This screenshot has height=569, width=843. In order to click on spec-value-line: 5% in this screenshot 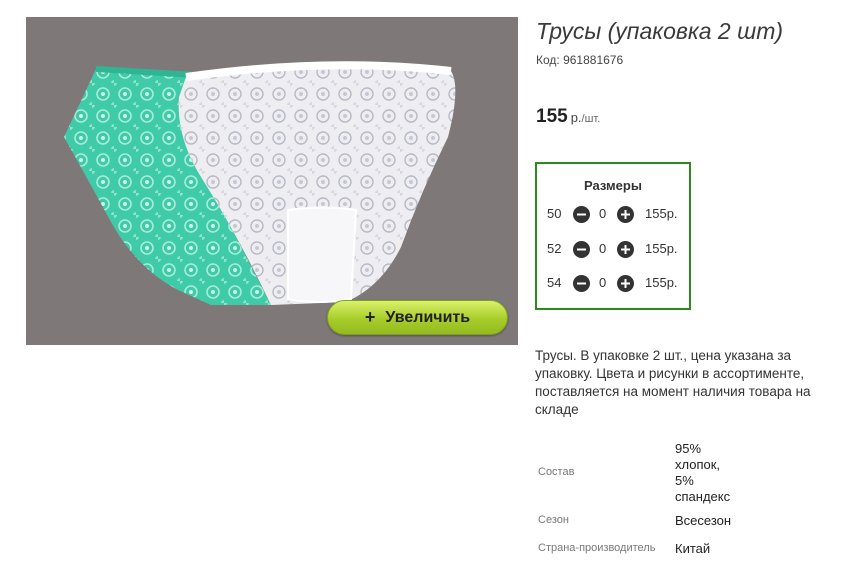, I will do `click(684, 480)`.